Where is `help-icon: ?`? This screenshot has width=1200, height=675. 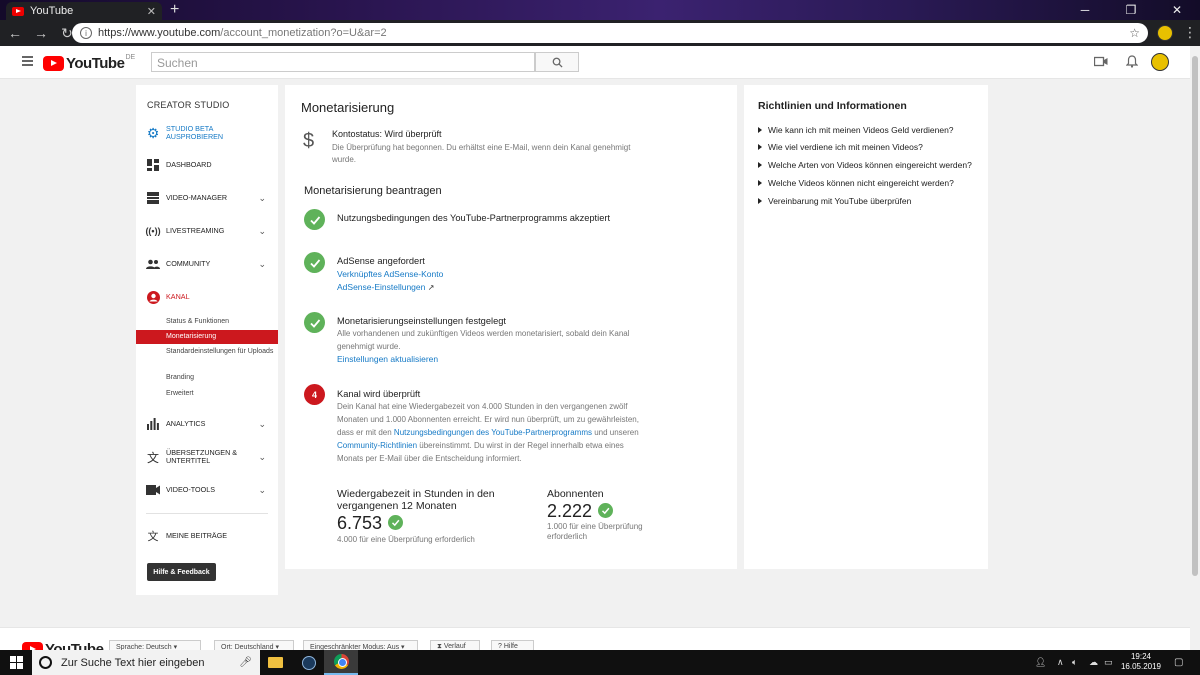
help-icon: ? is located at coordinates (500, 646).